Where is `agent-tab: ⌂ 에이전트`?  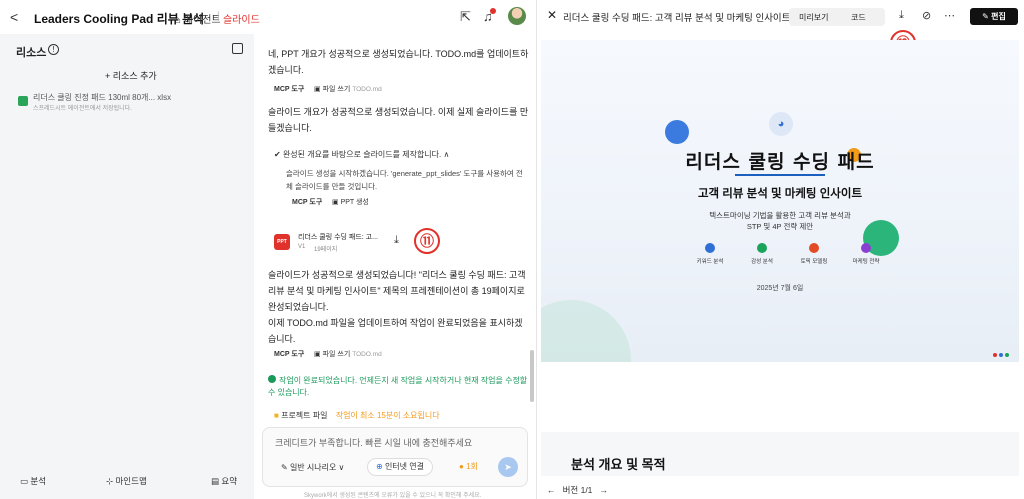 agent-tab: ⌂ 에이전트 is located at coordinates (198, 18).